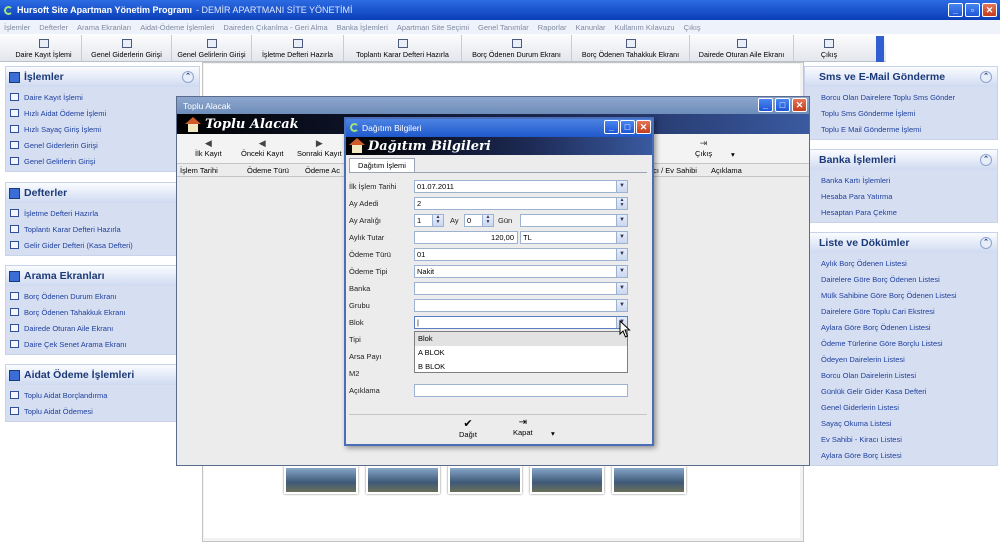 Image resolution: width=1000 pixels, height=542 pixels. Describe the element at coordinates (631, 48) in the screenshot. I see `toolbar-borc-odenen-tahakkuk-button: Borç Ödenen Tahakkuk Ekranı` at that location.